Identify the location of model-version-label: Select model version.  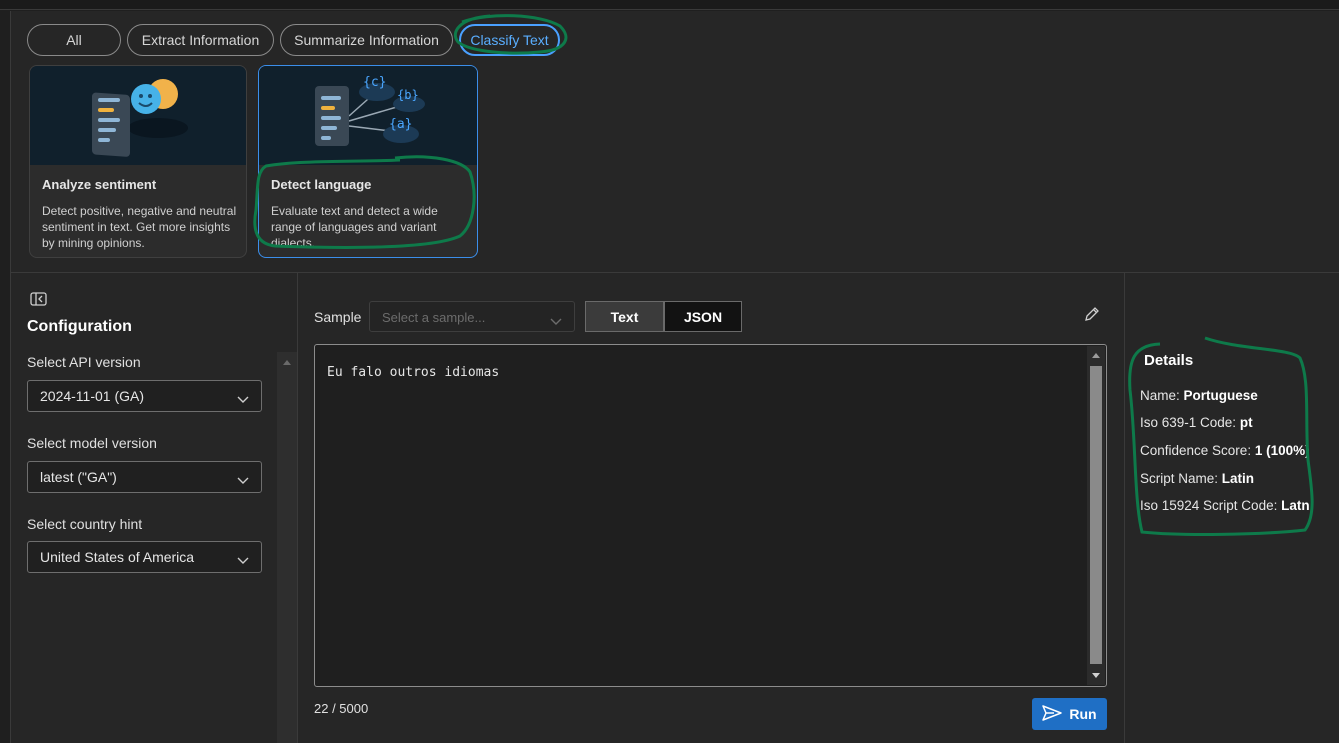
(92, 443).